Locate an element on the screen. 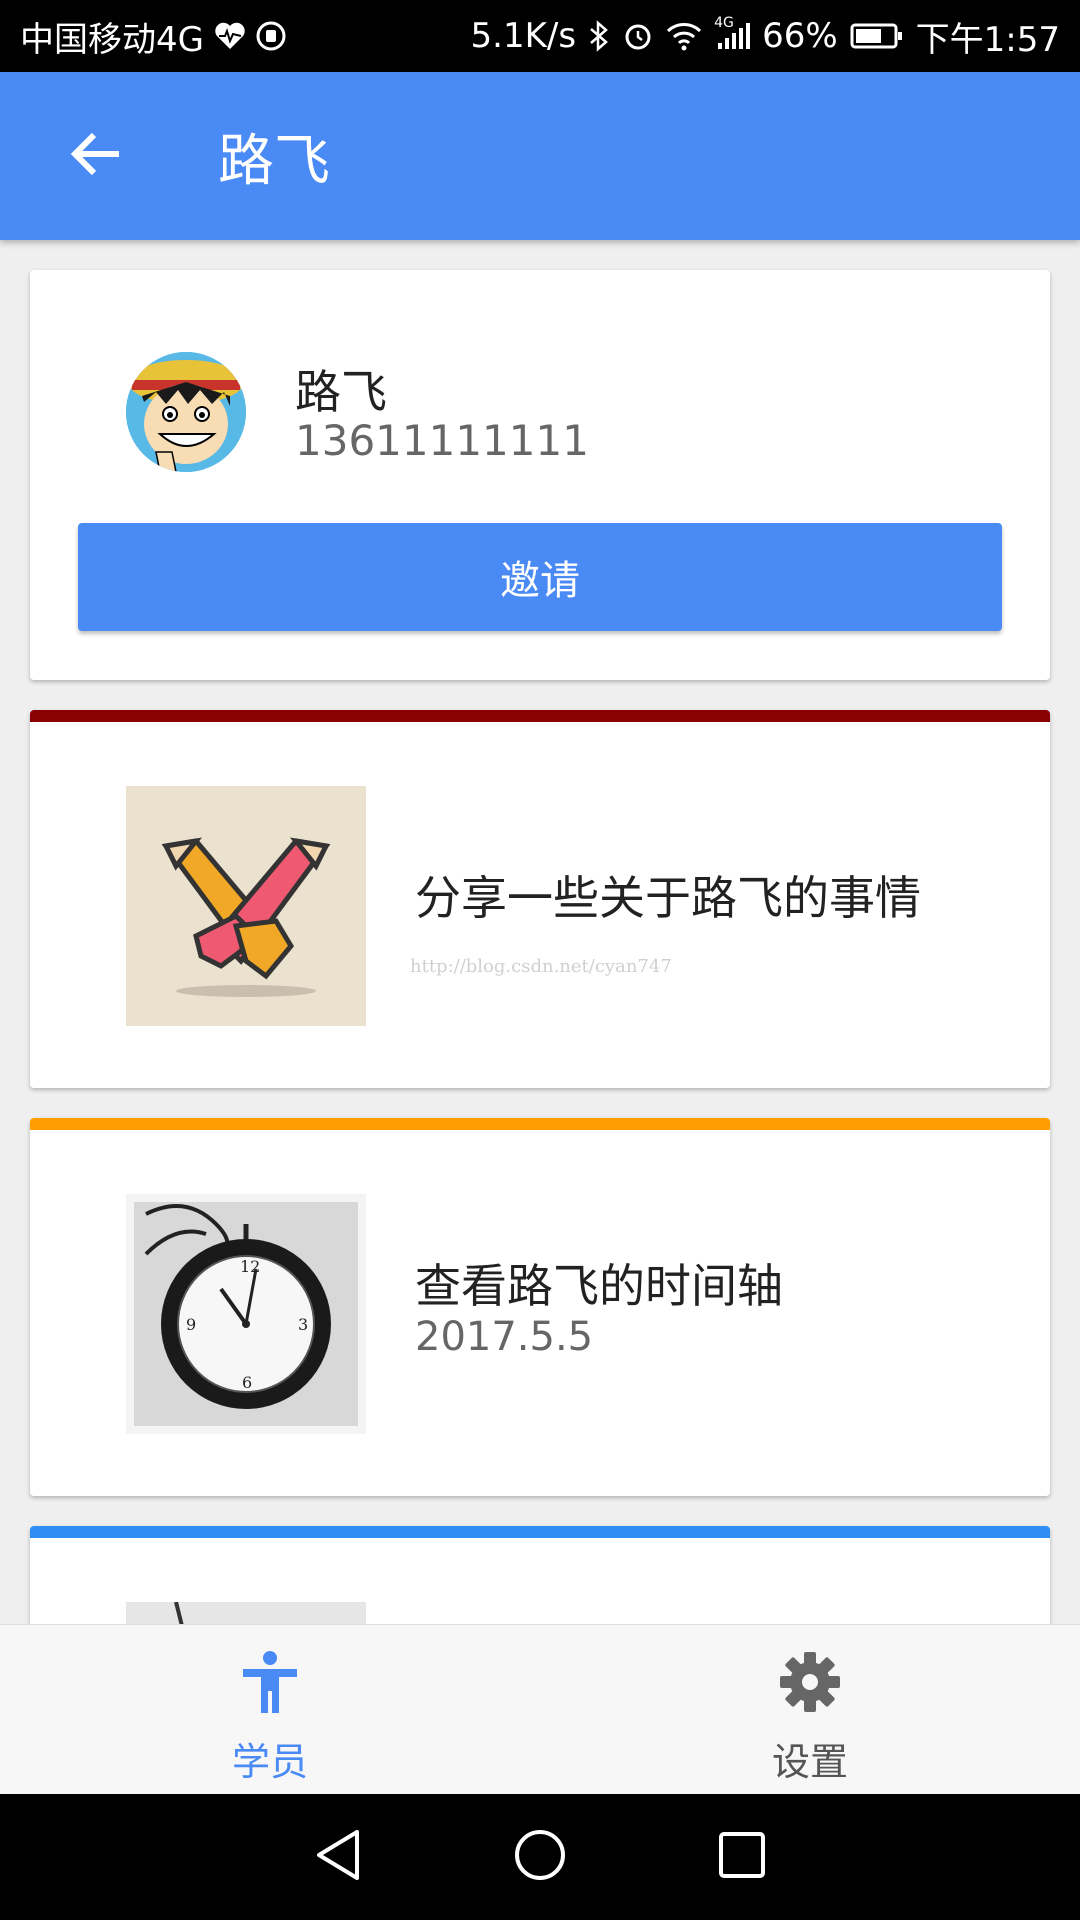 This screenshot has height=1920, width=1080. arrow-left-icon is located at coordinates (96, 156).